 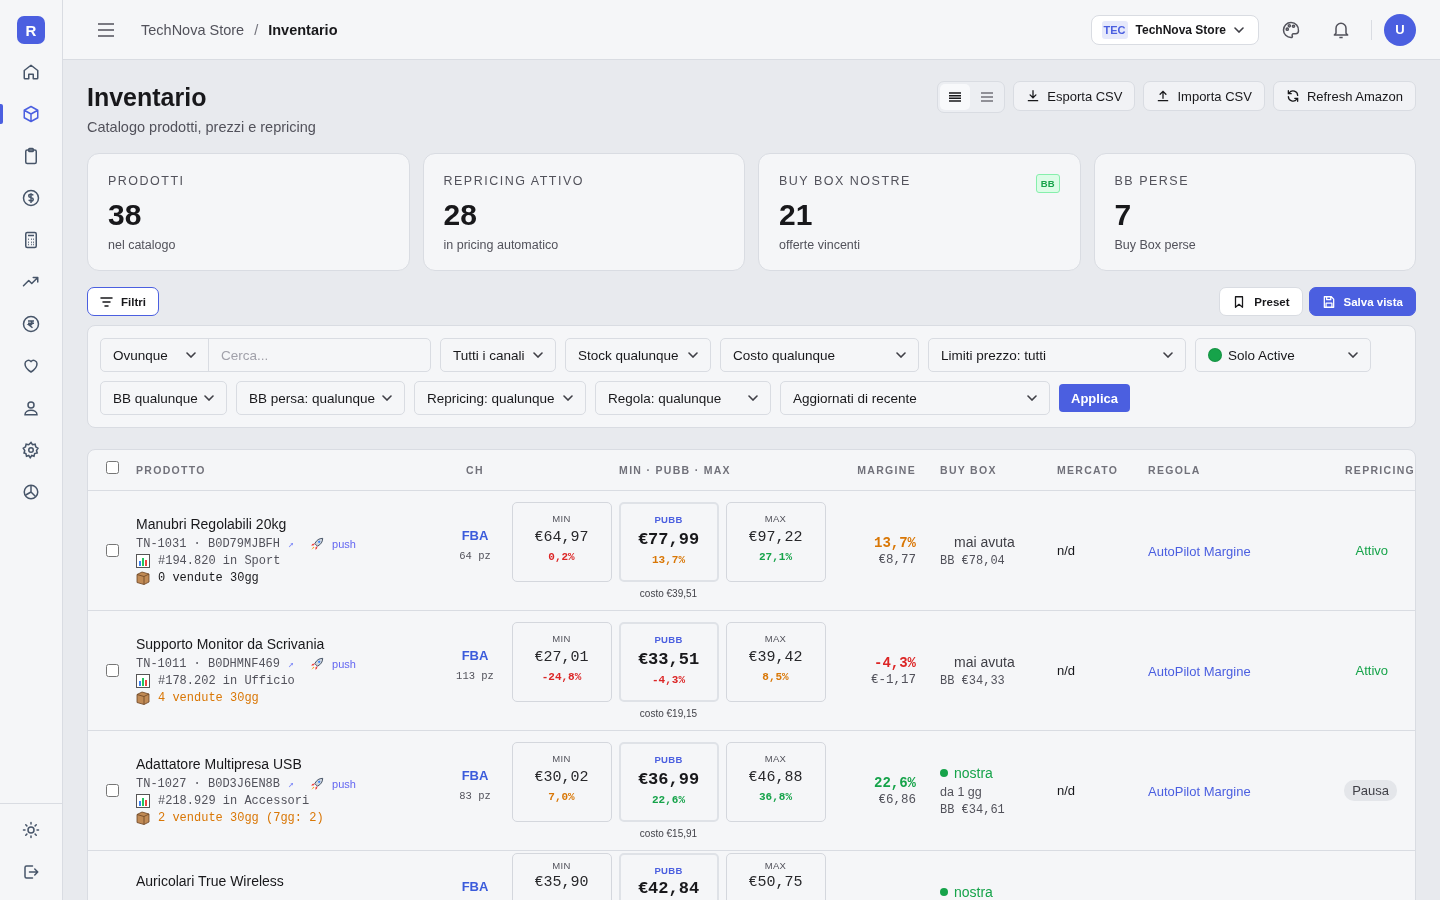 I want to click on price-label: MAX, so click(x=775, y=638).